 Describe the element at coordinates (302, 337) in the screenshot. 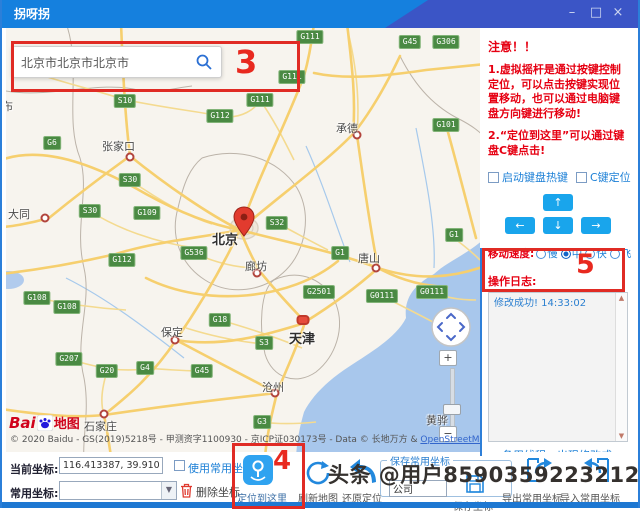

I see `city-label-天津: 天津` at that location.